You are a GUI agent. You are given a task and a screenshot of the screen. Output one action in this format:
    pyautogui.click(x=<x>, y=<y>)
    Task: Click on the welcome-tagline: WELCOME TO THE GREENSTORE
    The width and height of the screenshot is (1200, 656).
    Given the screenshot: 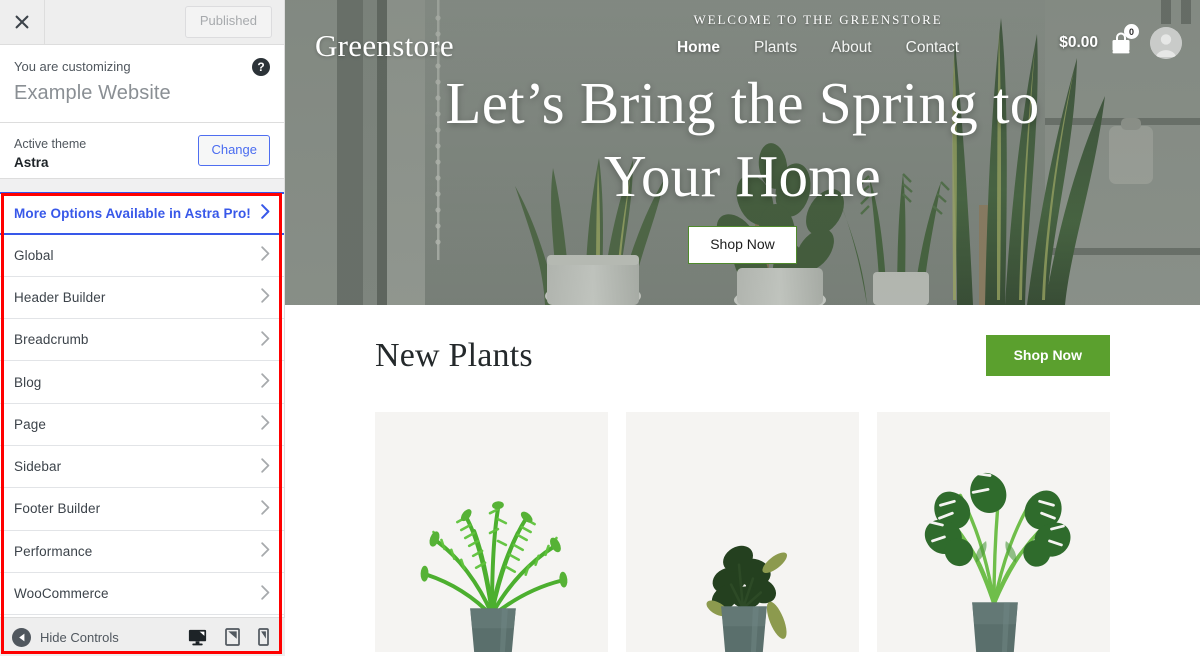 What is the action you would take?
    pyautogui.click(x=818, y=19)
    